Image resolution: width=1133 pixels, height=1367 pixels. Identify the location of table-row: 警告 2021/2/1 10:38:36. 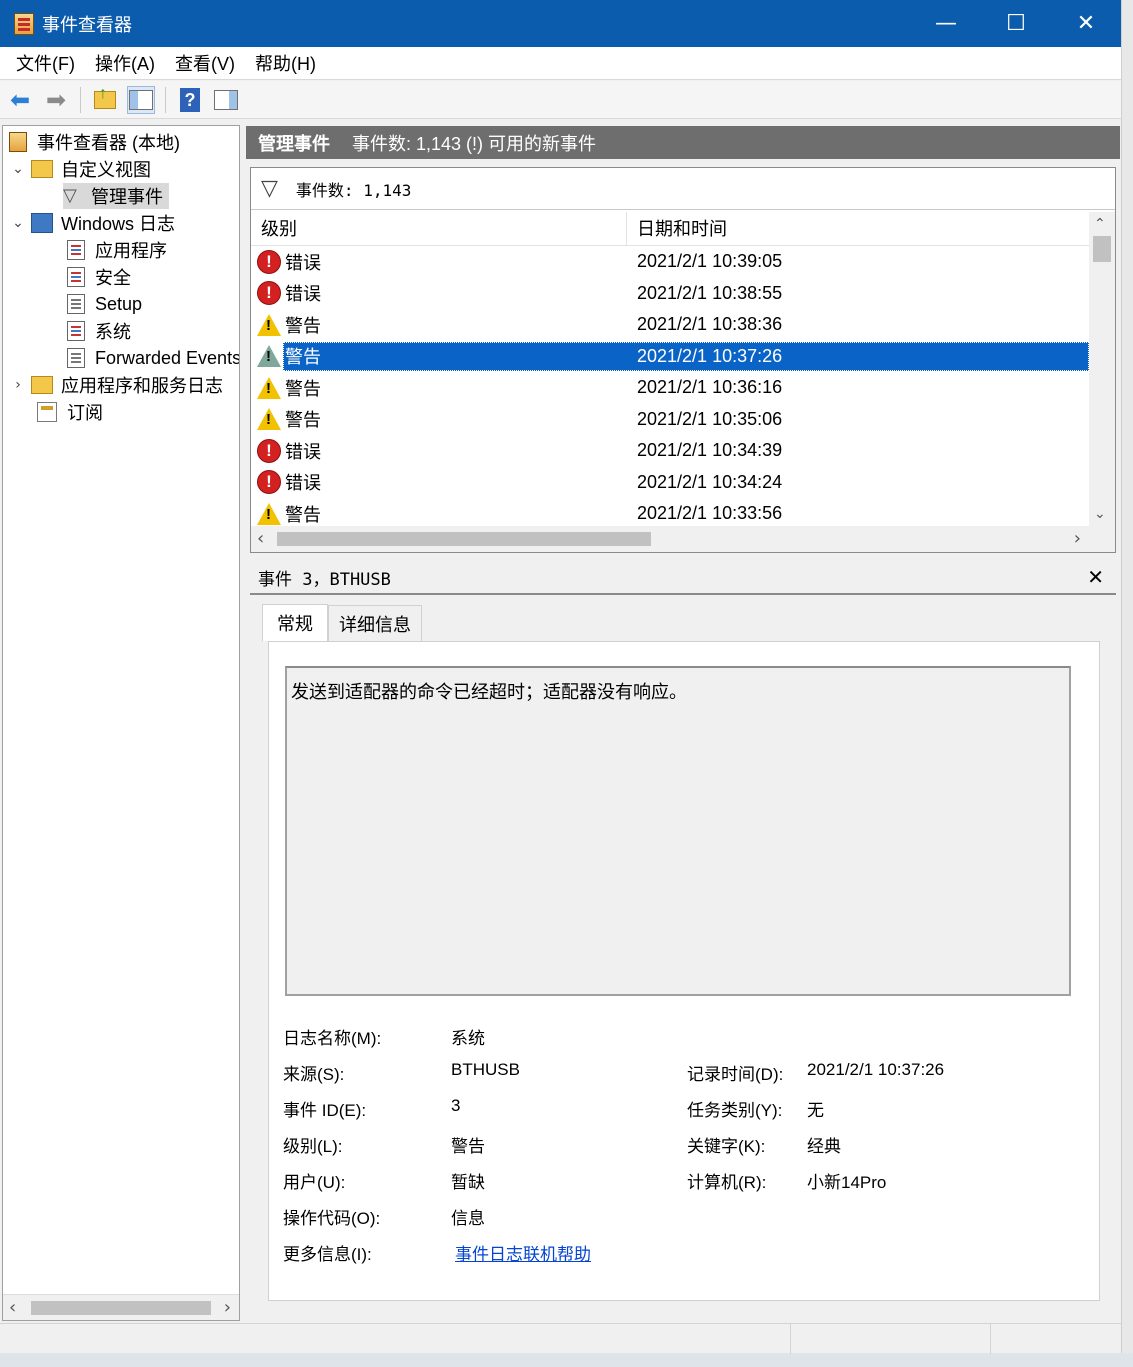
(670, 325).